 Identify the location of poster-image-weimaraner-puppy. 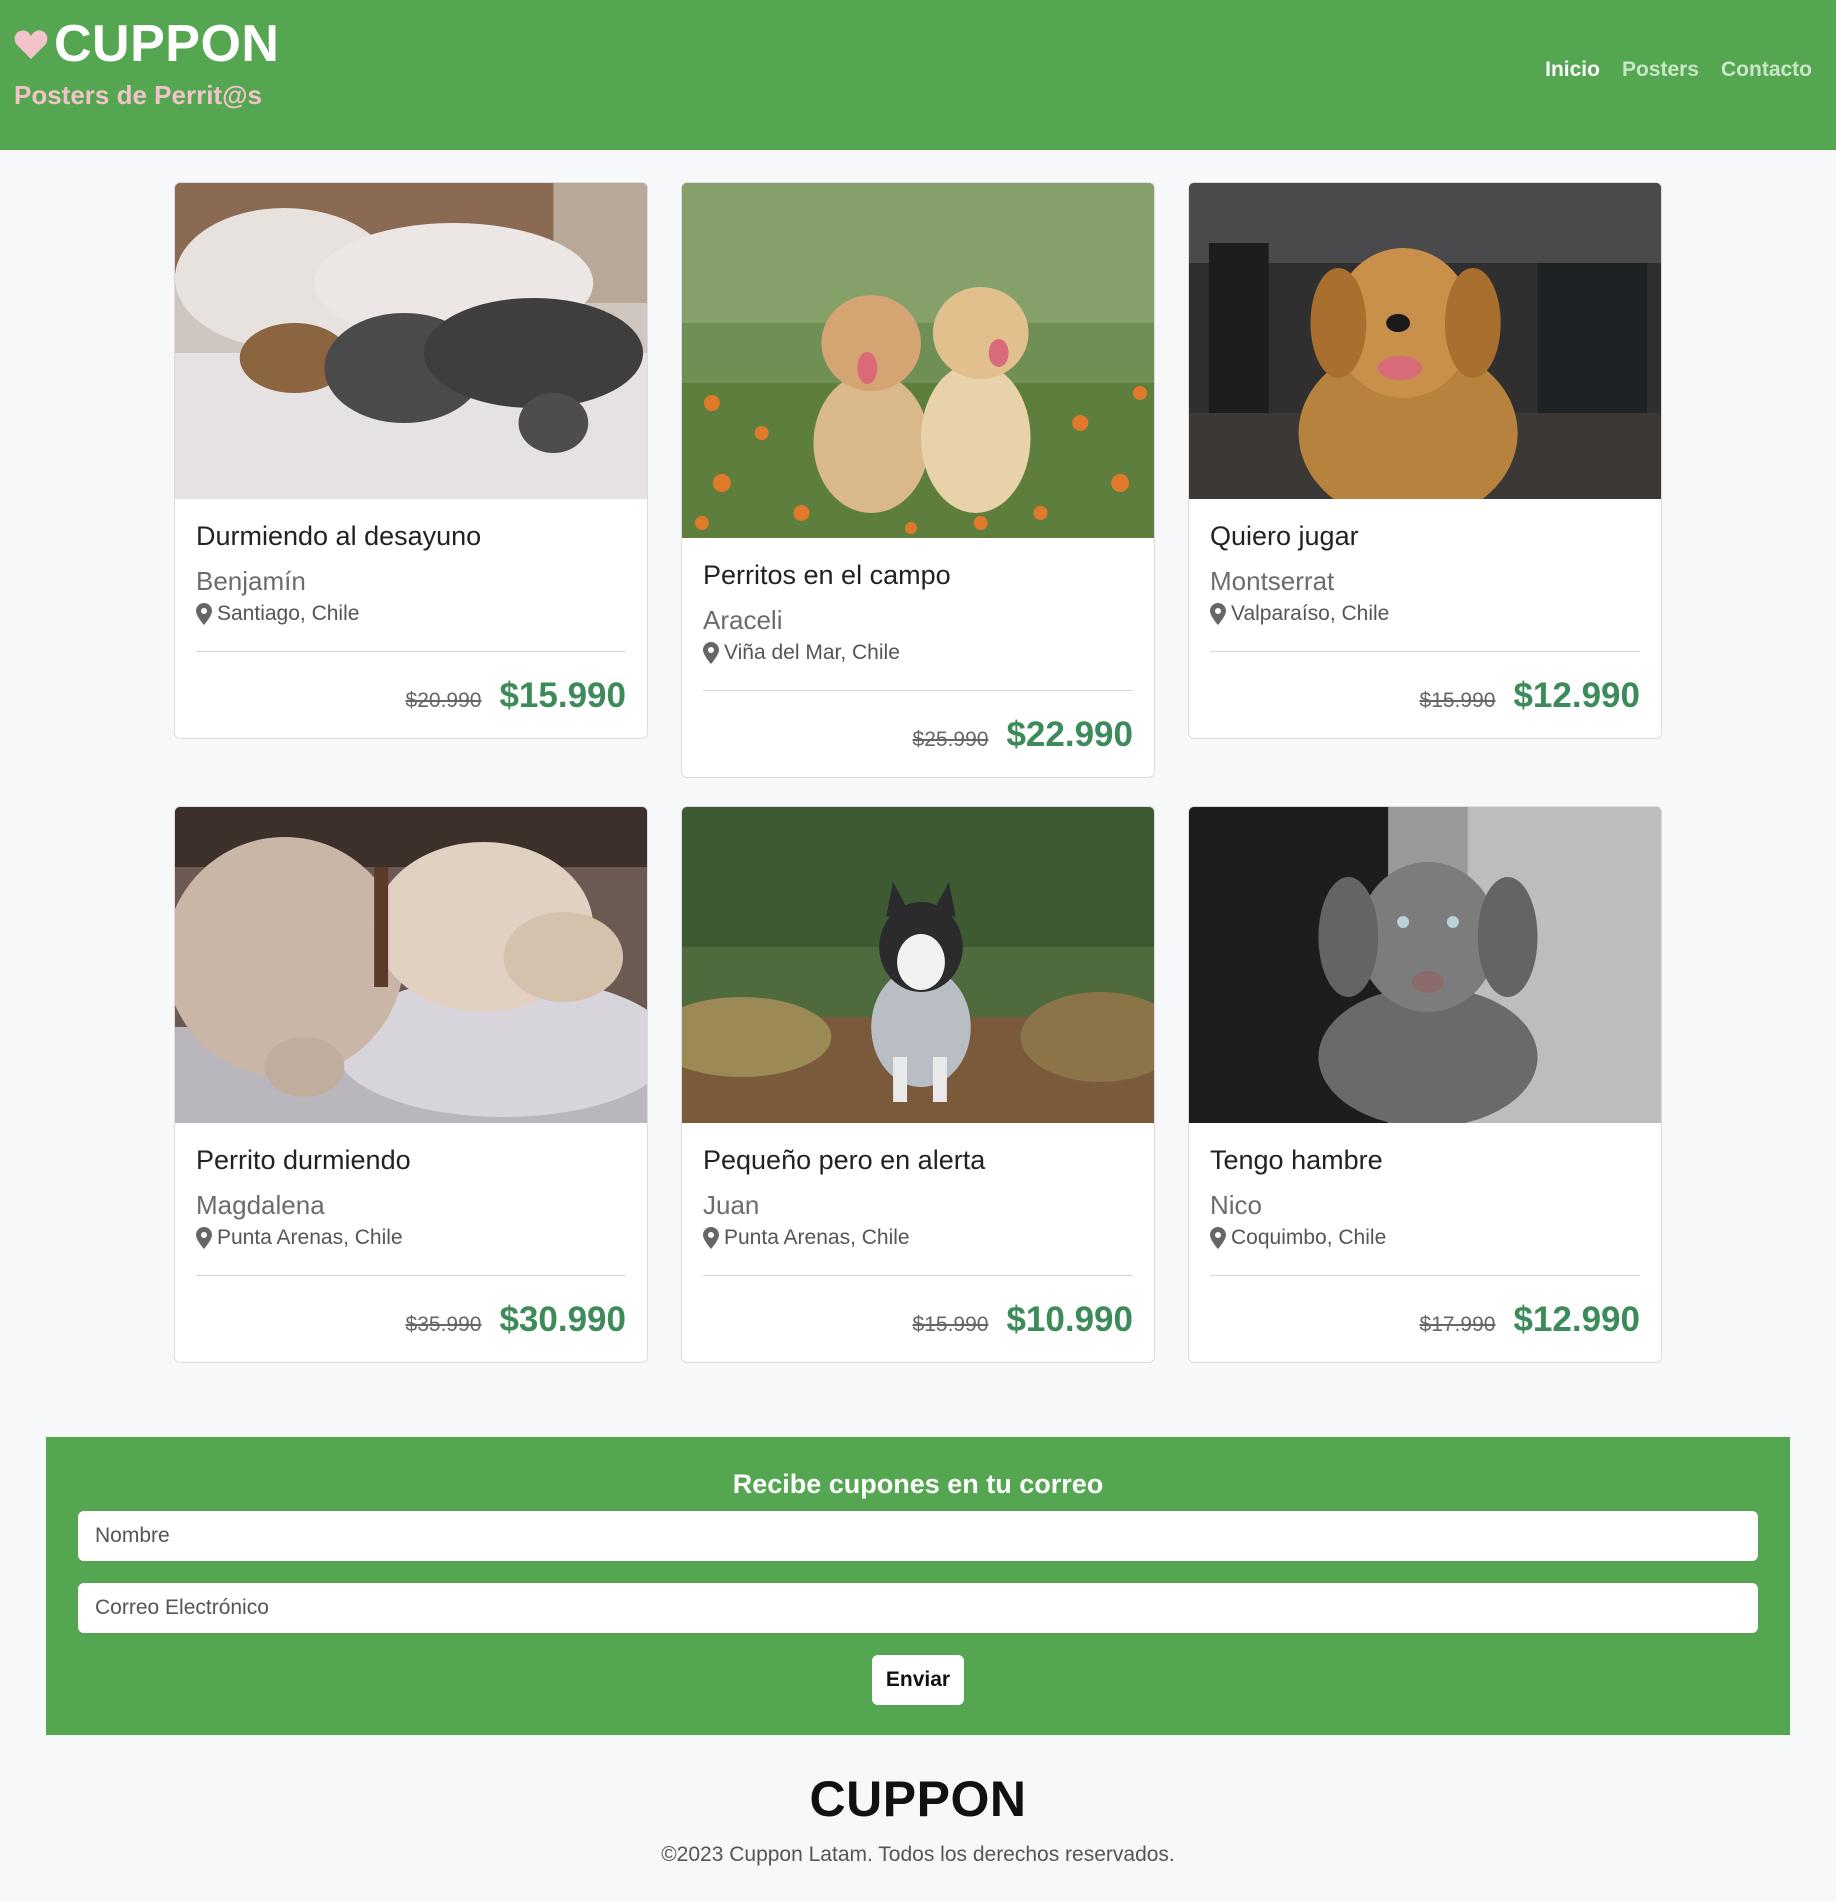
(1425, 965).